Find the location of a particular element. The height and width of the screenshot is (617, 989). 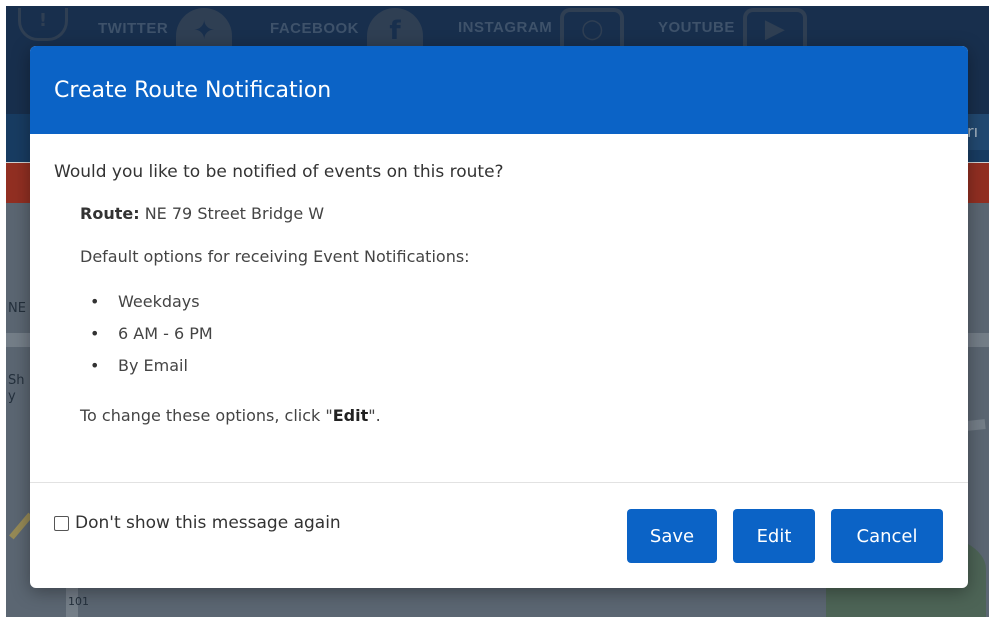

option-time-range: 6 AM - 6 PM is located at coordinates (517, 334).